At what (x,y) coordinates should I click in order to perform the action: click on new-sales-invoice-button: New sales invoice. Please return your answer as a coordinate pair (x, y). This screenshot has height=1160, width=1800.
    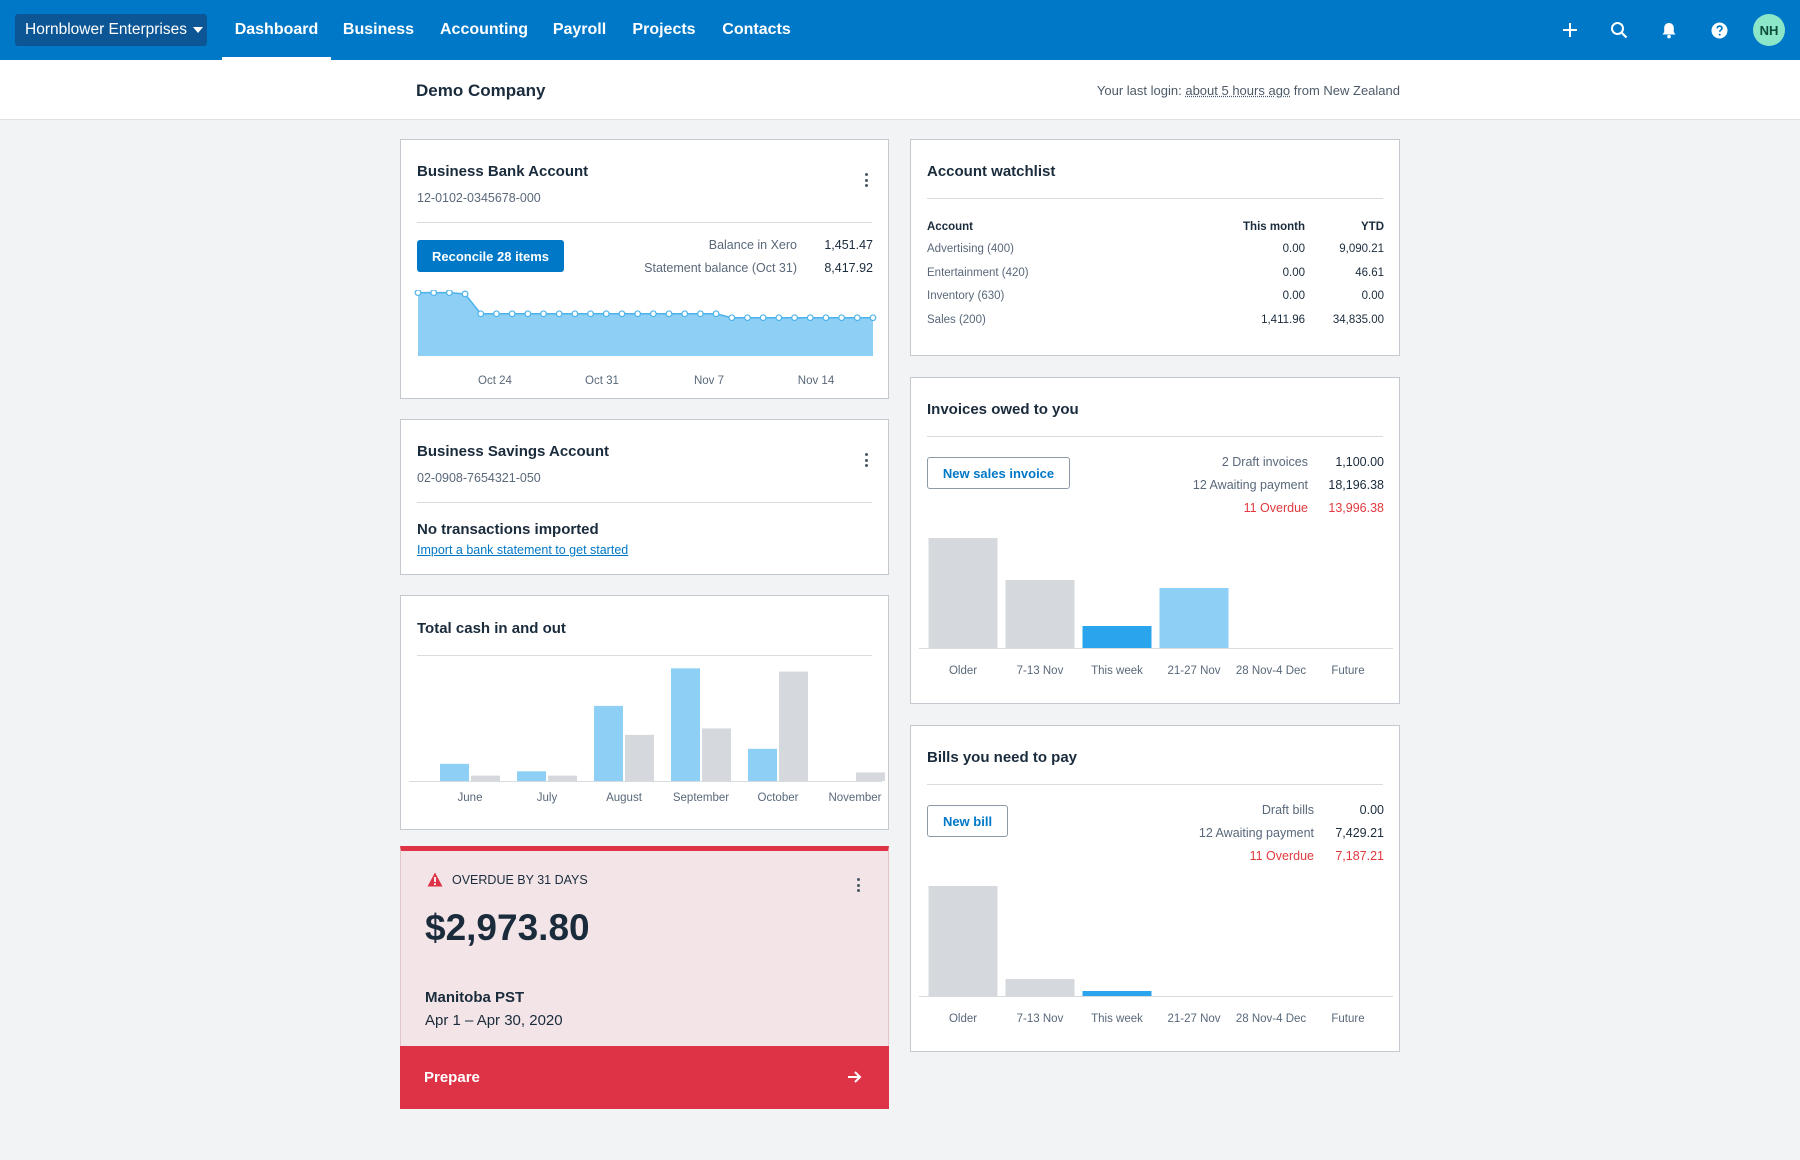
    Looking at the image, I should click on (998, 473).